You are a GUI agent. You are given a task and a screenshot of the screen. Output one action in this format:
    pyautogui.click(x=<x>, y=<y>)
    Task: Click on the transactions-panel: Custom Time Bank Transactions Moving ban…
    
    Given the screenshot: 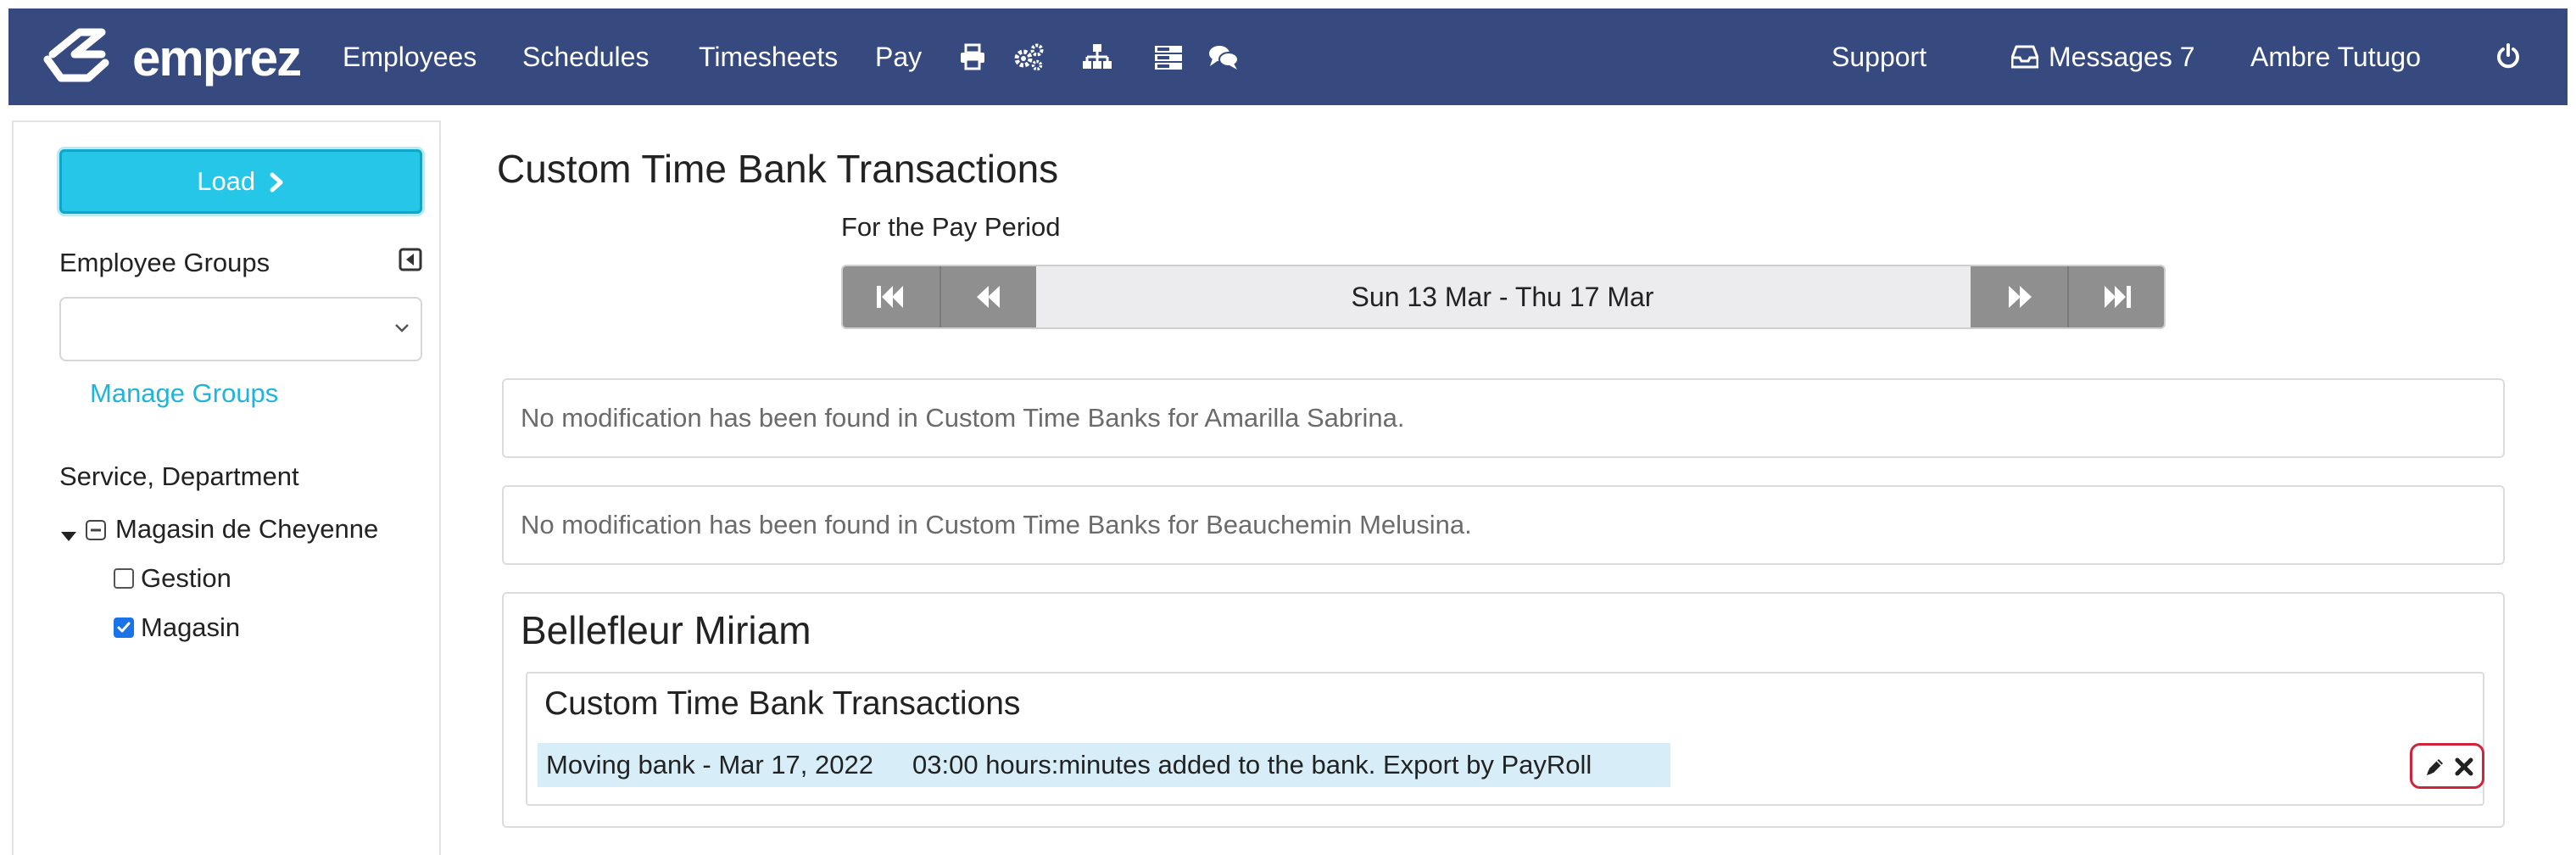 What is the action you would take?
    pyautogui.click(x=1505, y=739)
    